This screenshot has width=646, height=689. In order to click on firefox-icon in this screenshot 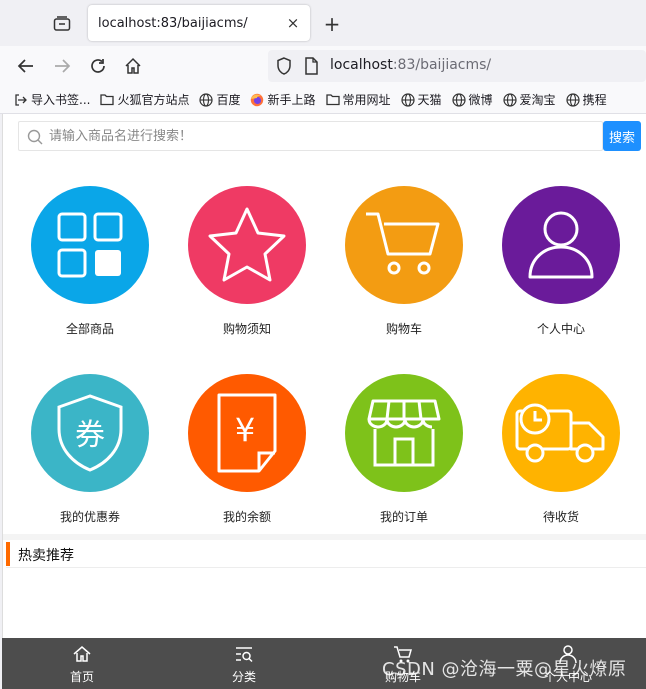, I will do `click(258, 100)`.